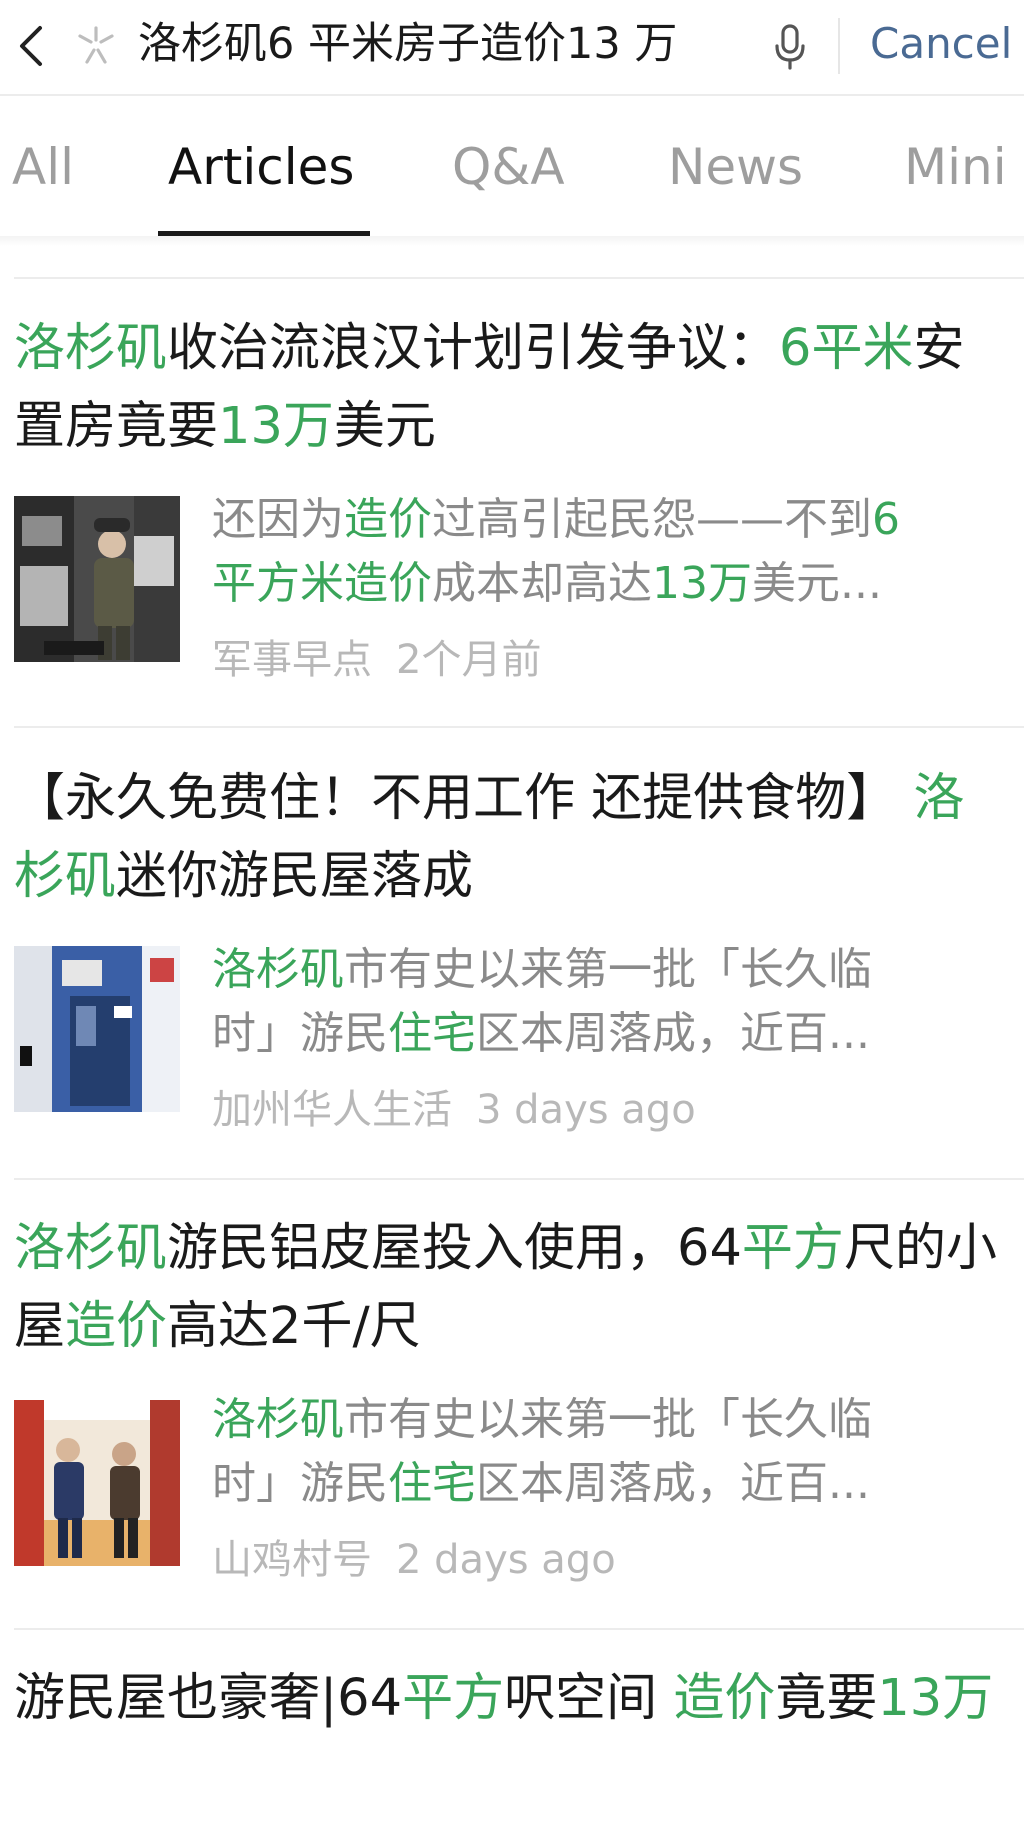  Describe the element at coordinates (955, 167) in the screenshot. I see `tab-mini: Mini` at that location.